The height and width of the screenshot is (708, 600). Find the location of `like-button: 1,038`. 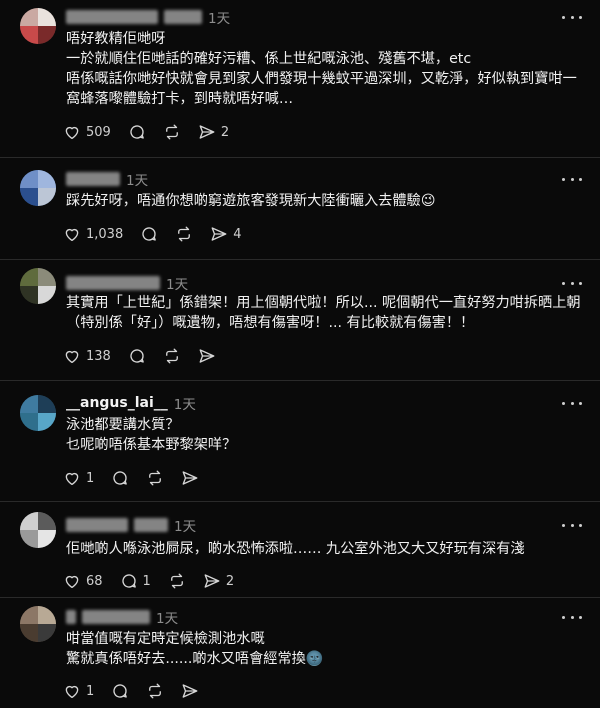

like-button: 1,038 is located at coordinates (93, 234).